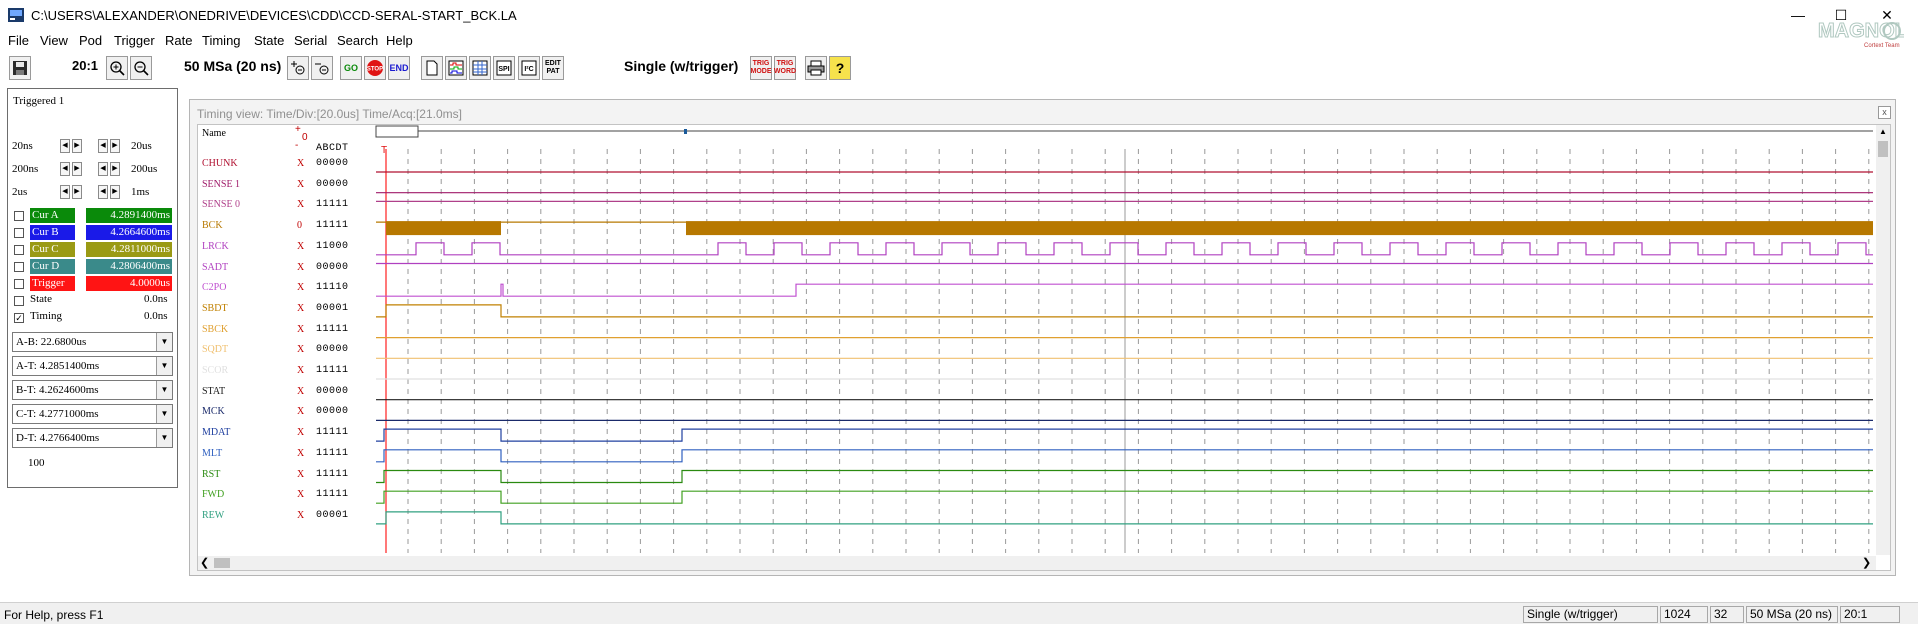 This screenshot has height=629, width=1918. What do you see at coordinates (92, 438) in the screenshot?
I see `delta-d-t-select: D-T: 4.2766400ms ▼` at bounding box center [92, 438].